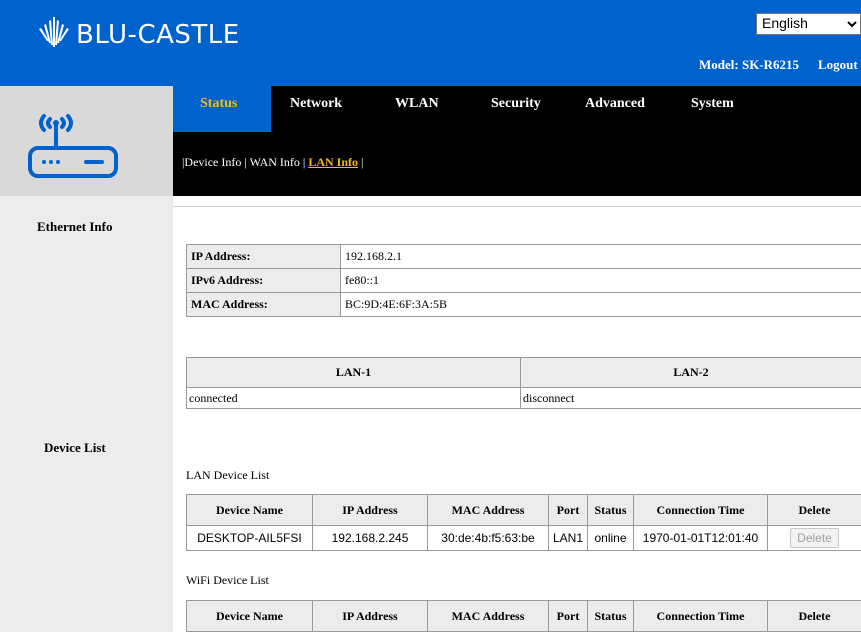 The width and height of the screenshot is (861, 632). Describe the element at coordinates (54, 32) in the screenshot. I see `castle-logo-icon` at that location.